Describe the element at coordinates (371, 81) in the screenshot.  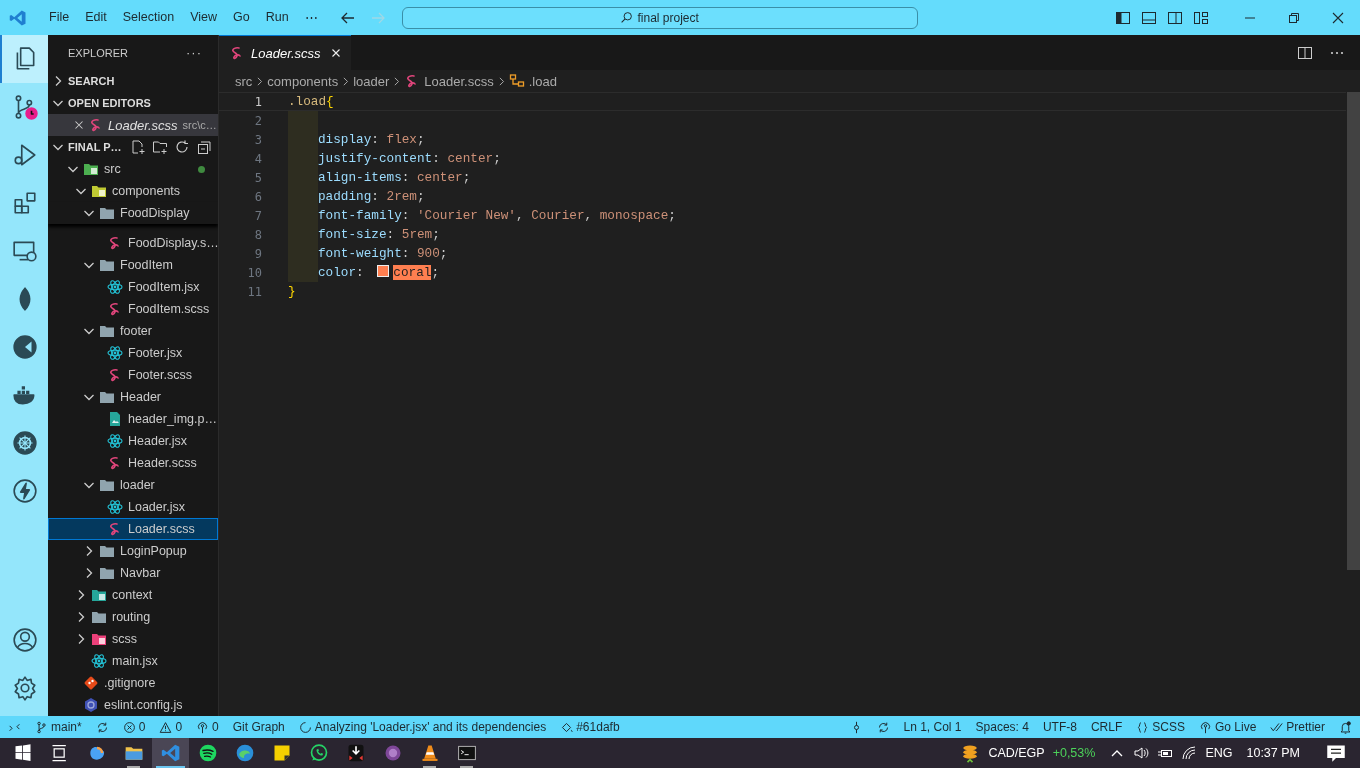
I see `breadcrumb: loader` at that location.